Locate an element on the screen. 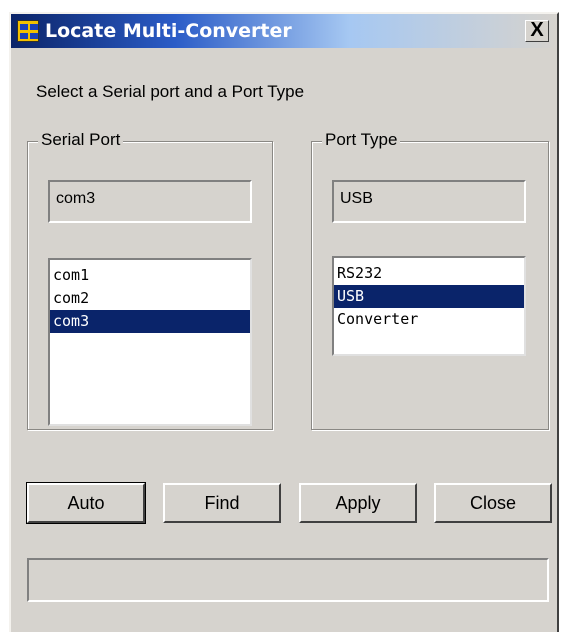 The width and height of the screenshot is (563, 632). window-title: Locate Multi-Converter is located at coordinates (168, 31).